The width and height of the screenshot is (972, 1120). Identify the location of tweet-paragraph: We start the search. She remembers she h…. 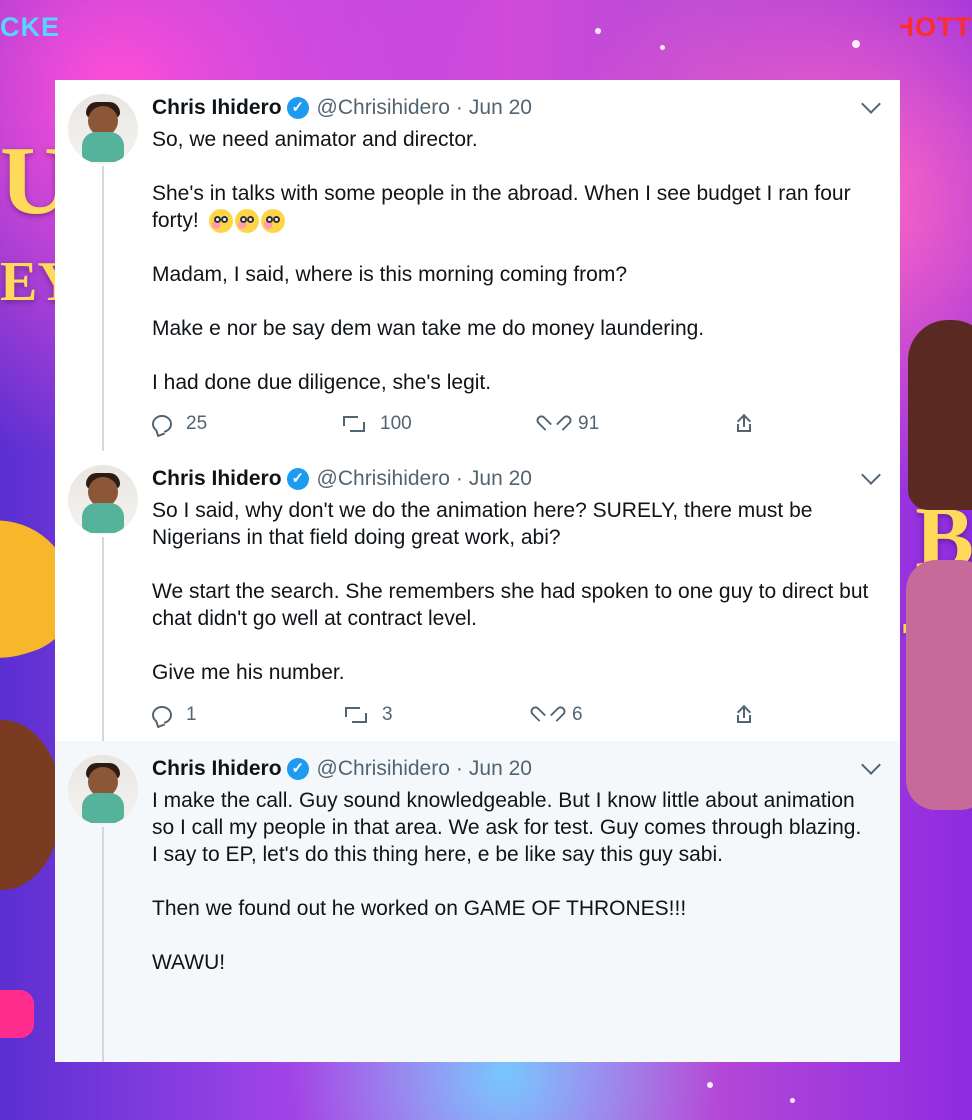
(510, 605).